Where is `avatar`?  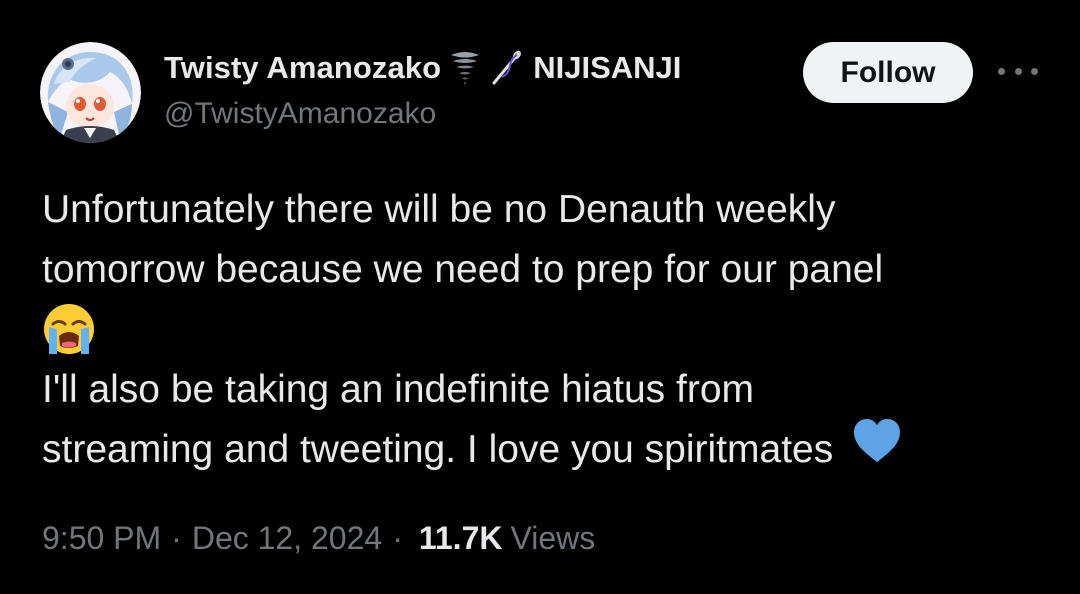 avatar is located at coordinates (90, 92).